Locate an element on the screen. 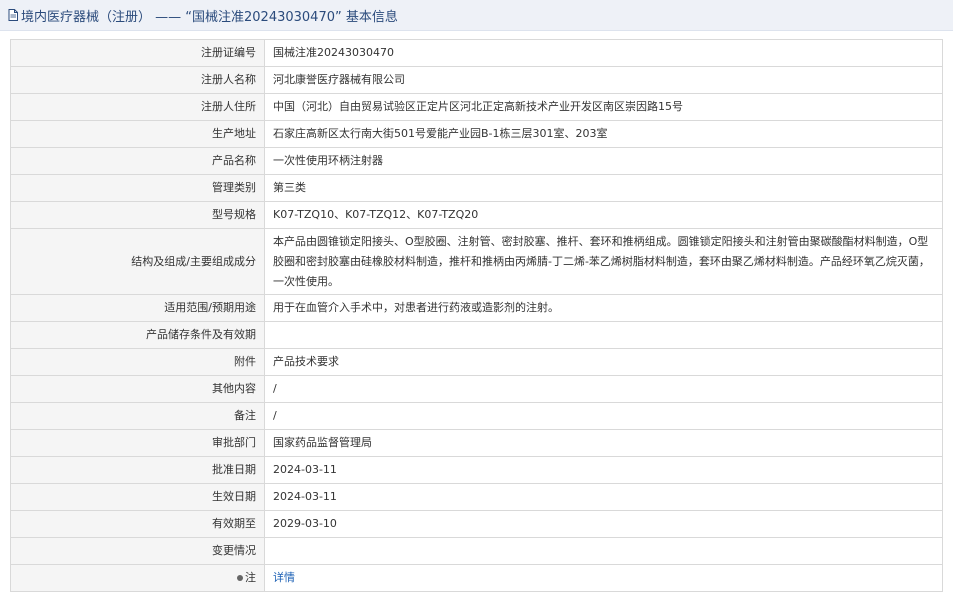 This screenshot has height=596, width=953. page-title: 境内医疗器械（注册） —— “国械注准20243030470” 基本信息 is located at coordinates (209, 17).